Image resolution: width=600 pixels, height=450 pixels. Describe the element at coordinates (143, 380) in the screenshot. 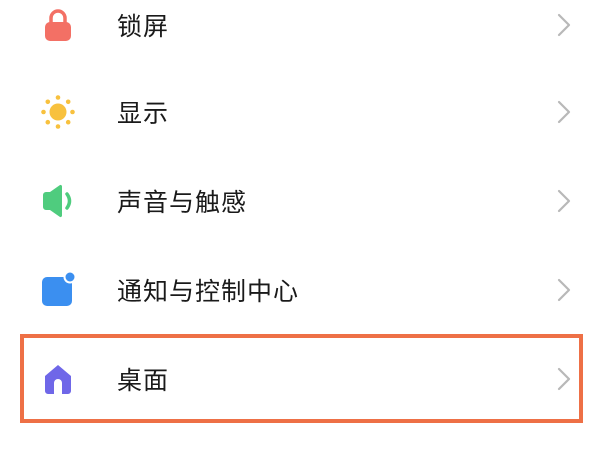

I see `settings-item-label: 桌面` at that location.